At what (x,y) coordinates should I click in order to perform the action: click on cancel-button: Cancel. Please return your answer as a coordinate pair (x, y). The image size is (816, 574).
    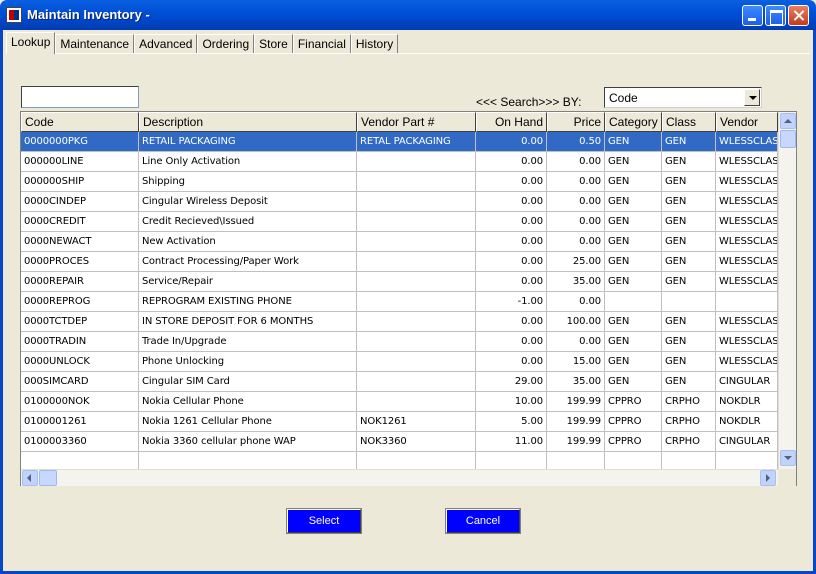
    Looking at the image, I should click on (483, 521).